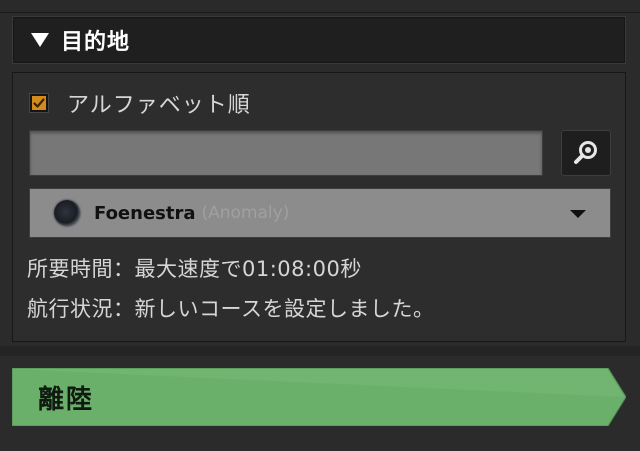 Image resolution: width=640 pixels, height=451 pixels. What do you see at coordinates (286, 153) in the screenshot?
I see `search-input` at bounding box center [286, 153].